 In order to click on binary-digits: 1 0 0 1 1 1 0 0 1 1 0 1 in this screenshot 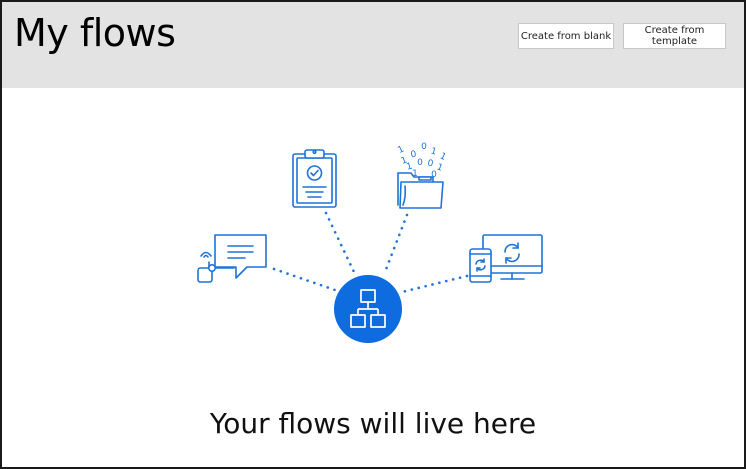, I will do `click(421, 161)`.